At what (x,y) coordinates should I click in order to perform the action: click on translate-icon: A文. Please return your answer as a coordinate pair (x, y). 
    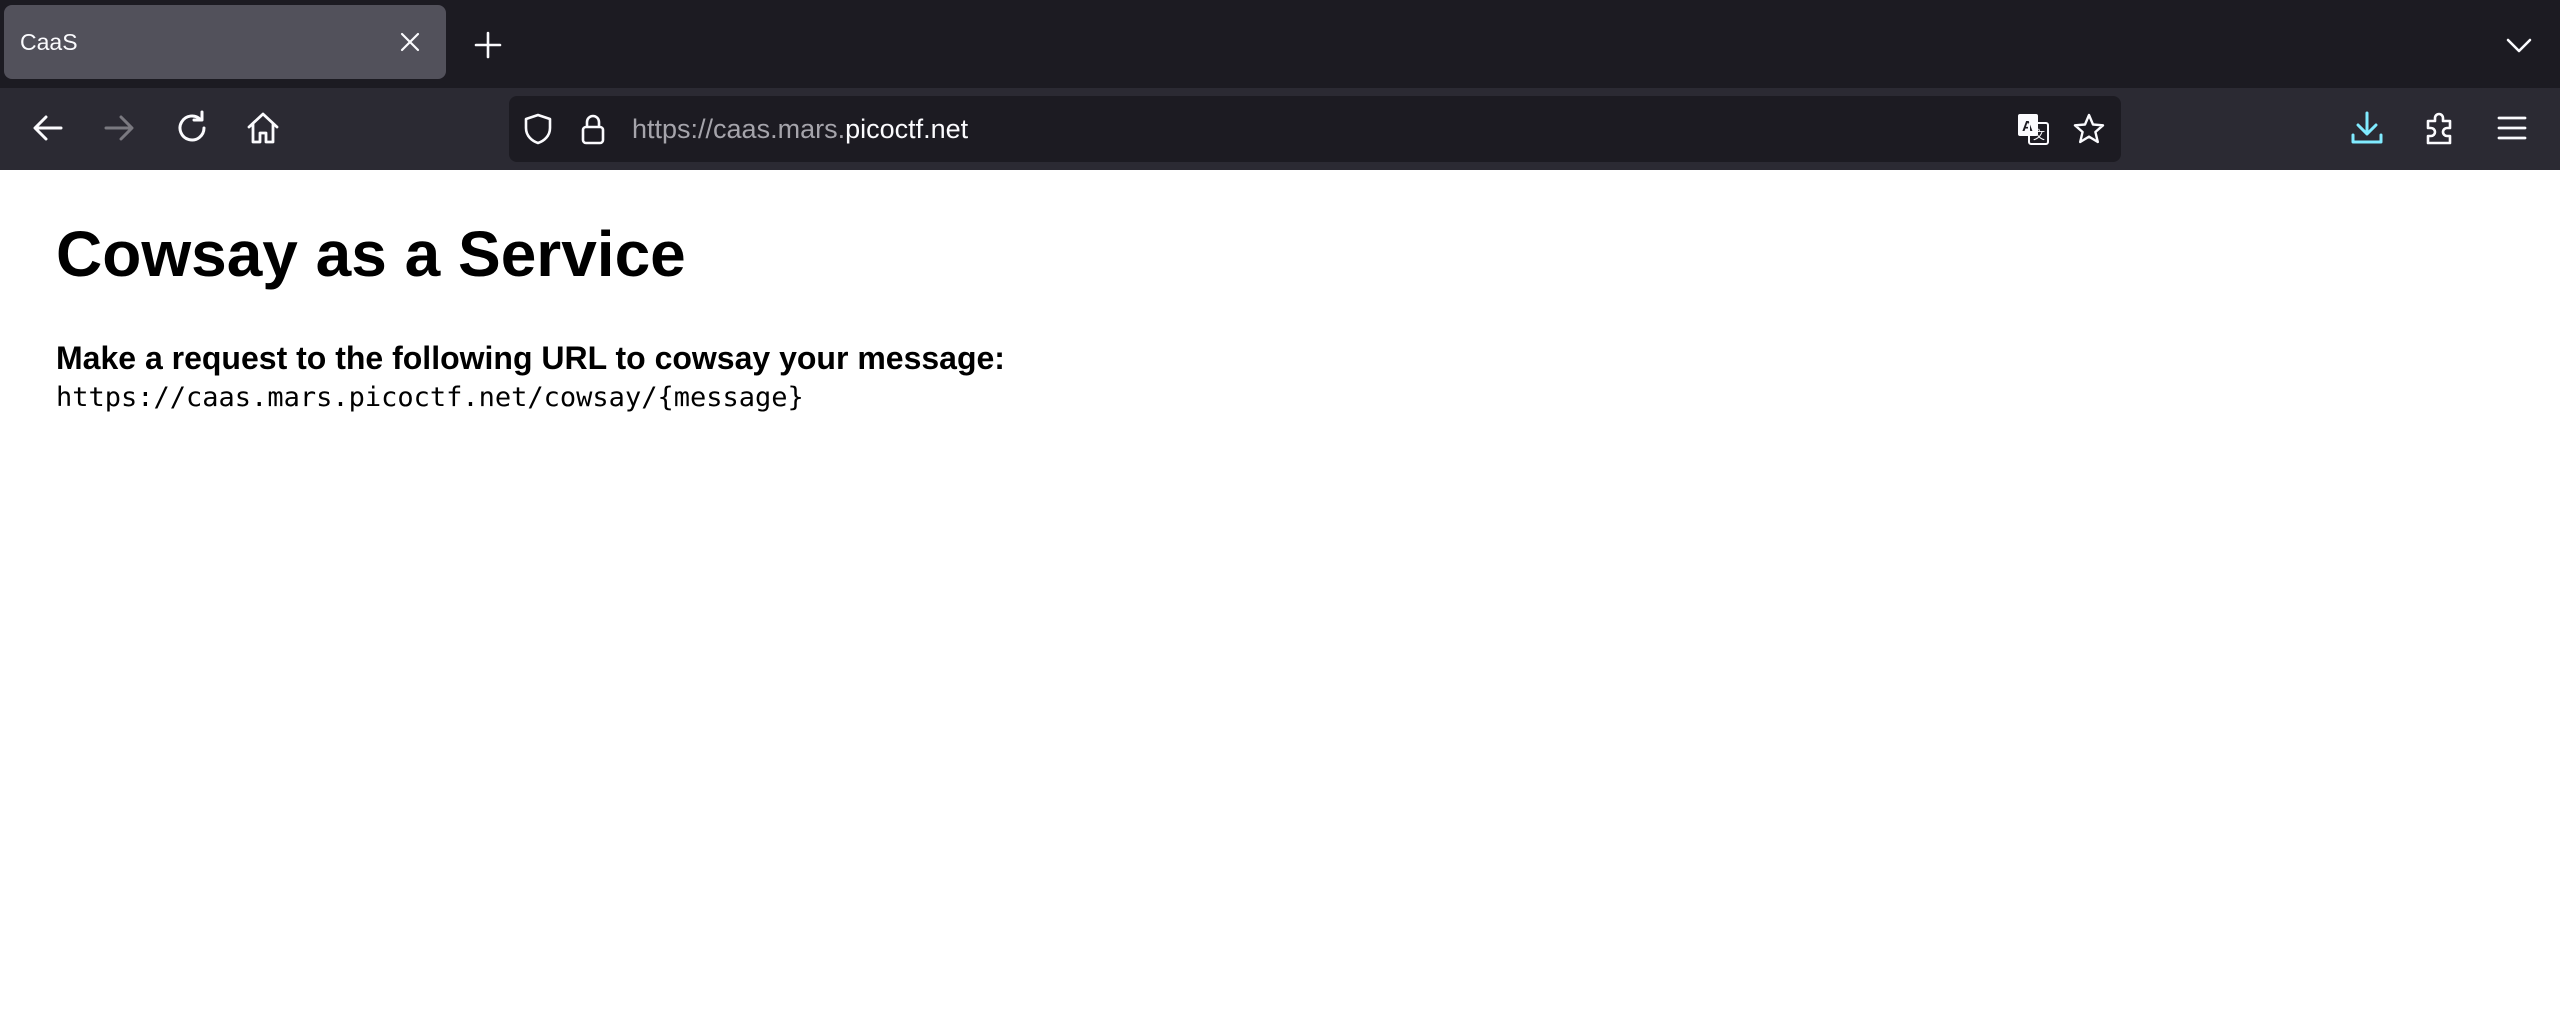
    Looking at the image, I should click on (2033, 129).